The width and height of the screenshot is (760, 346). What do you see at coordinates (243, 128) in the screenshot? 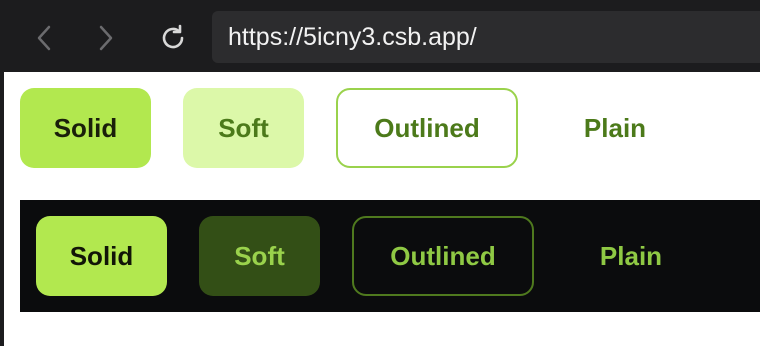
I see `soft-button-light: Soft` at bounding box center [243, 128].